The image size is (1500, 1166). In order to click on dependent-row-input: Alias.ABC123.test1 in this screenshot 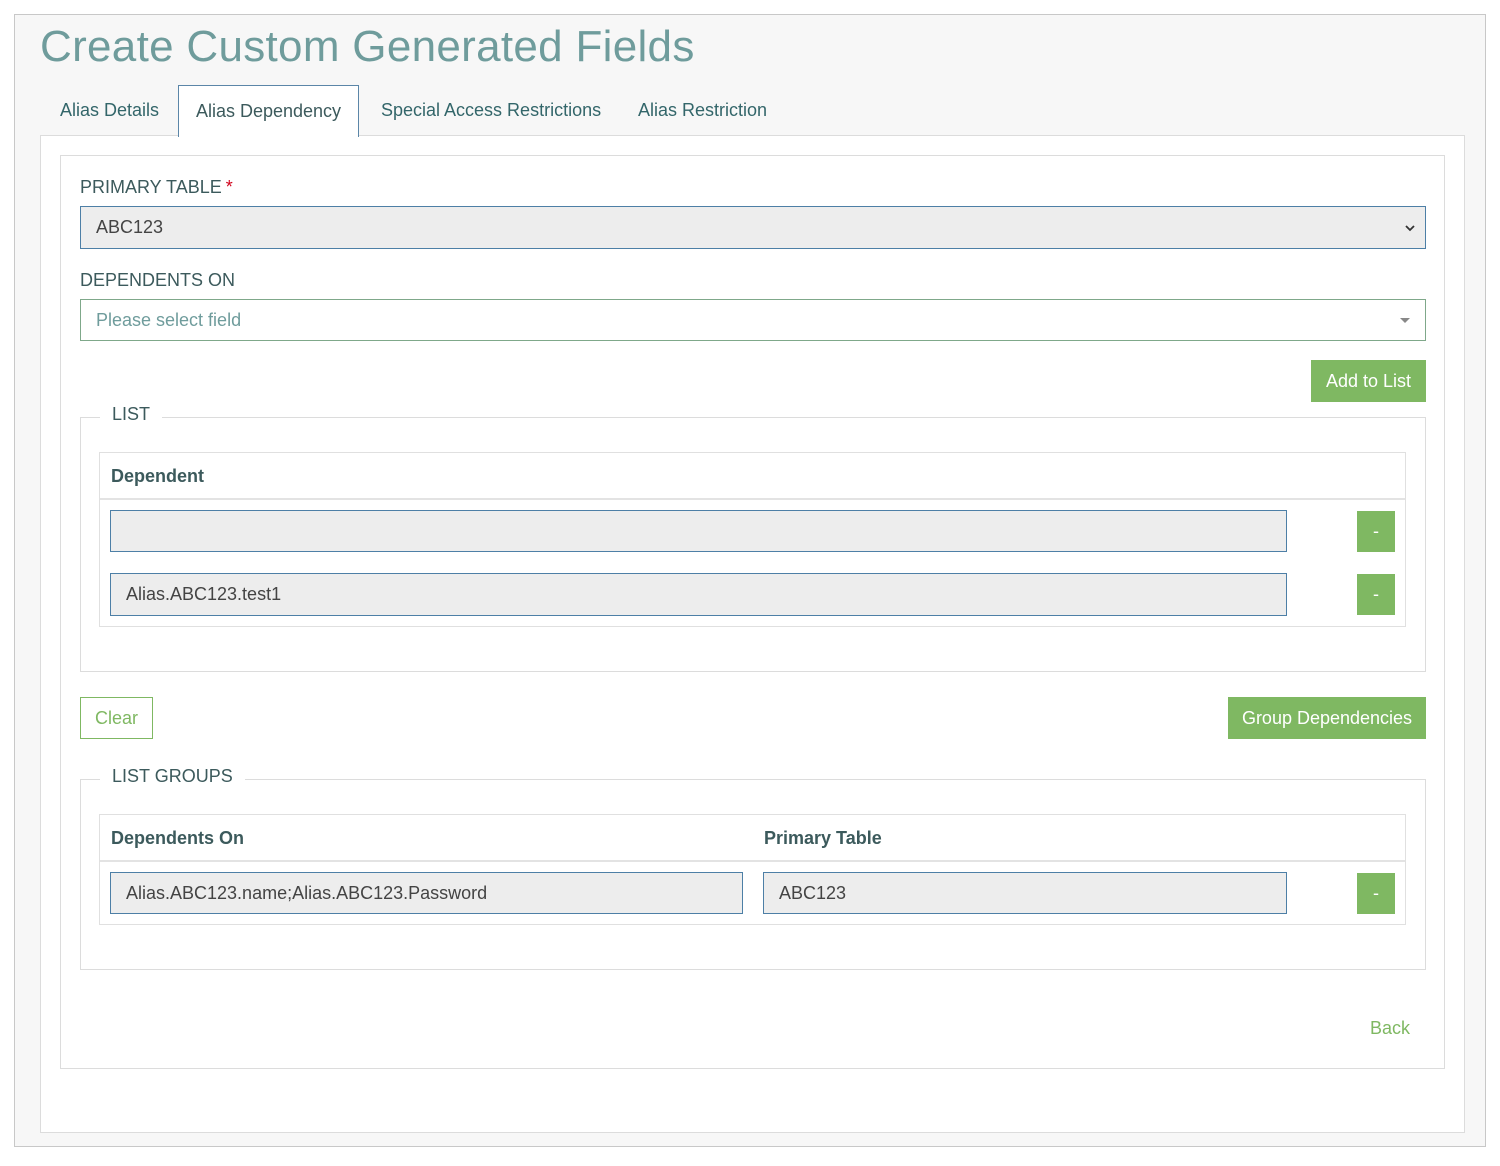, I will do `click(698, 594)`.